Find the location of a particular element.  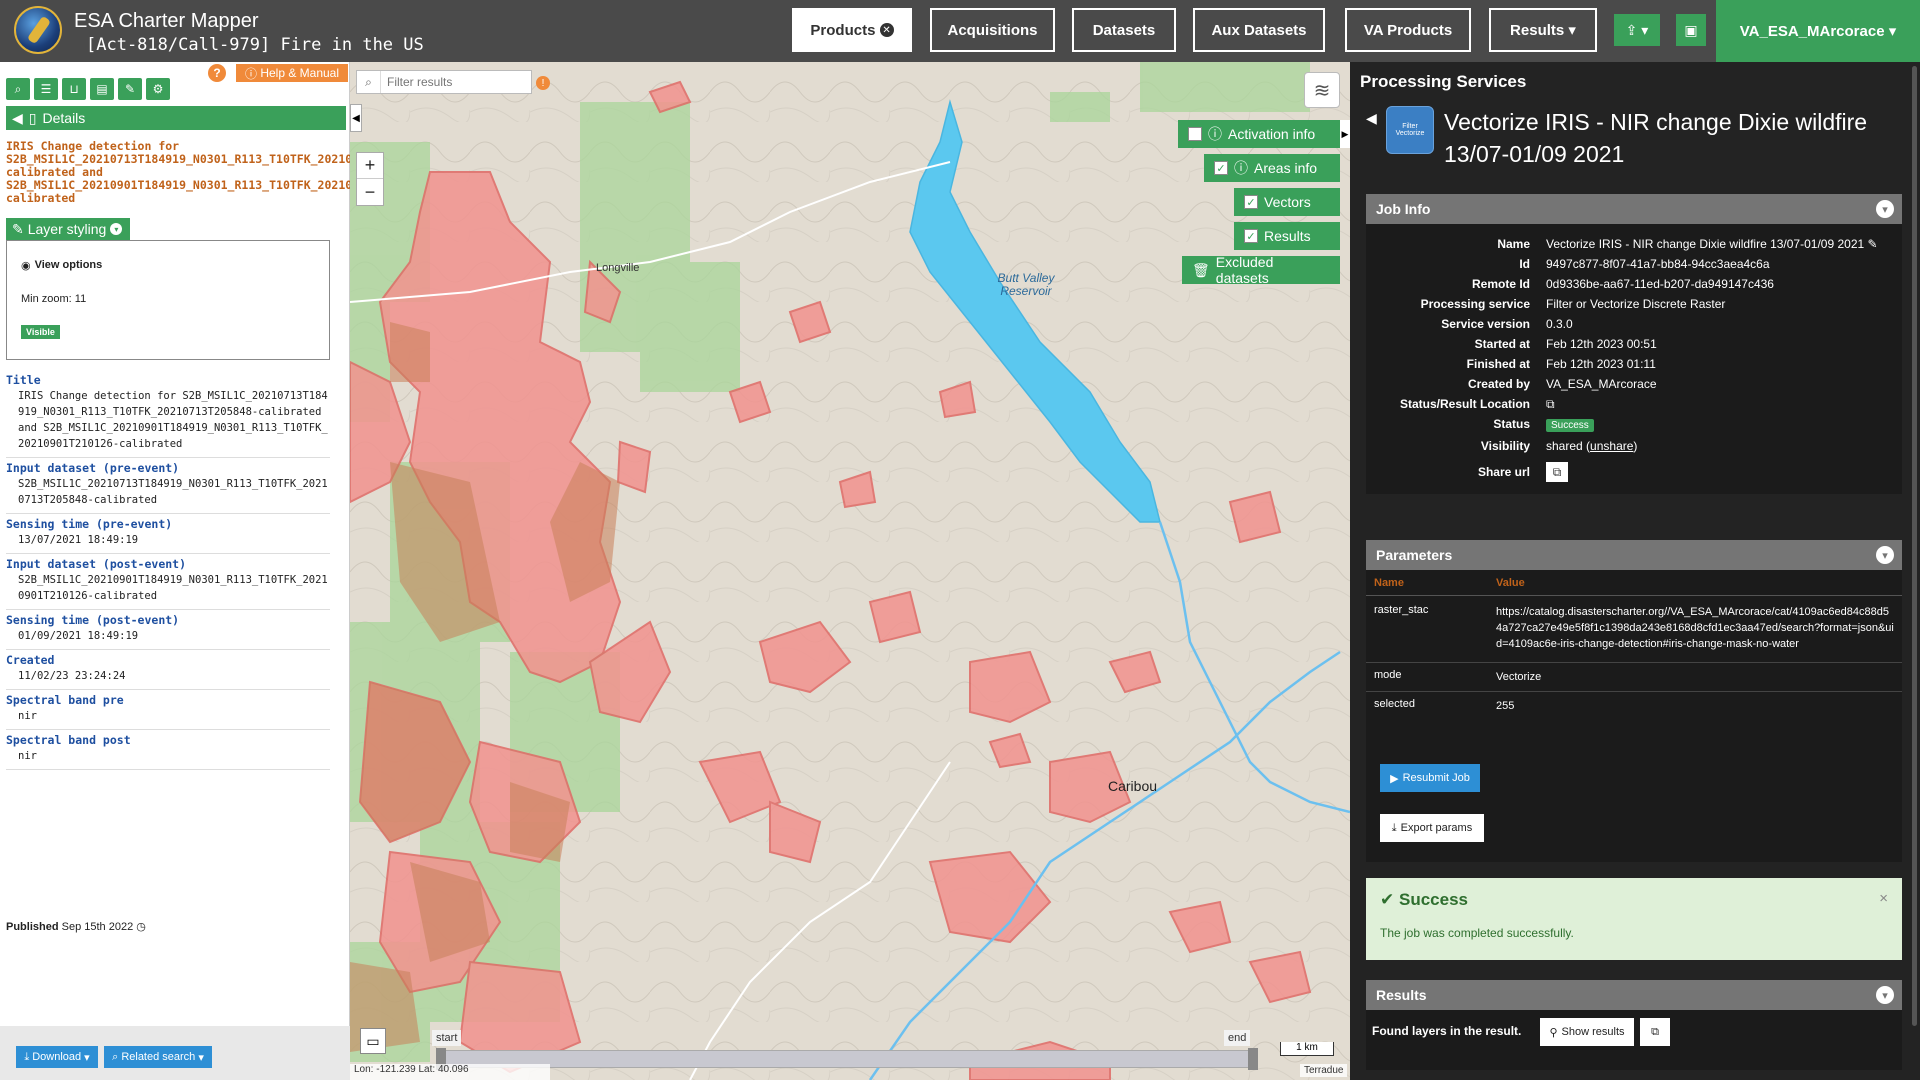

show-results-button: ⚲ Show results is located at coordinates (1587, 1032).